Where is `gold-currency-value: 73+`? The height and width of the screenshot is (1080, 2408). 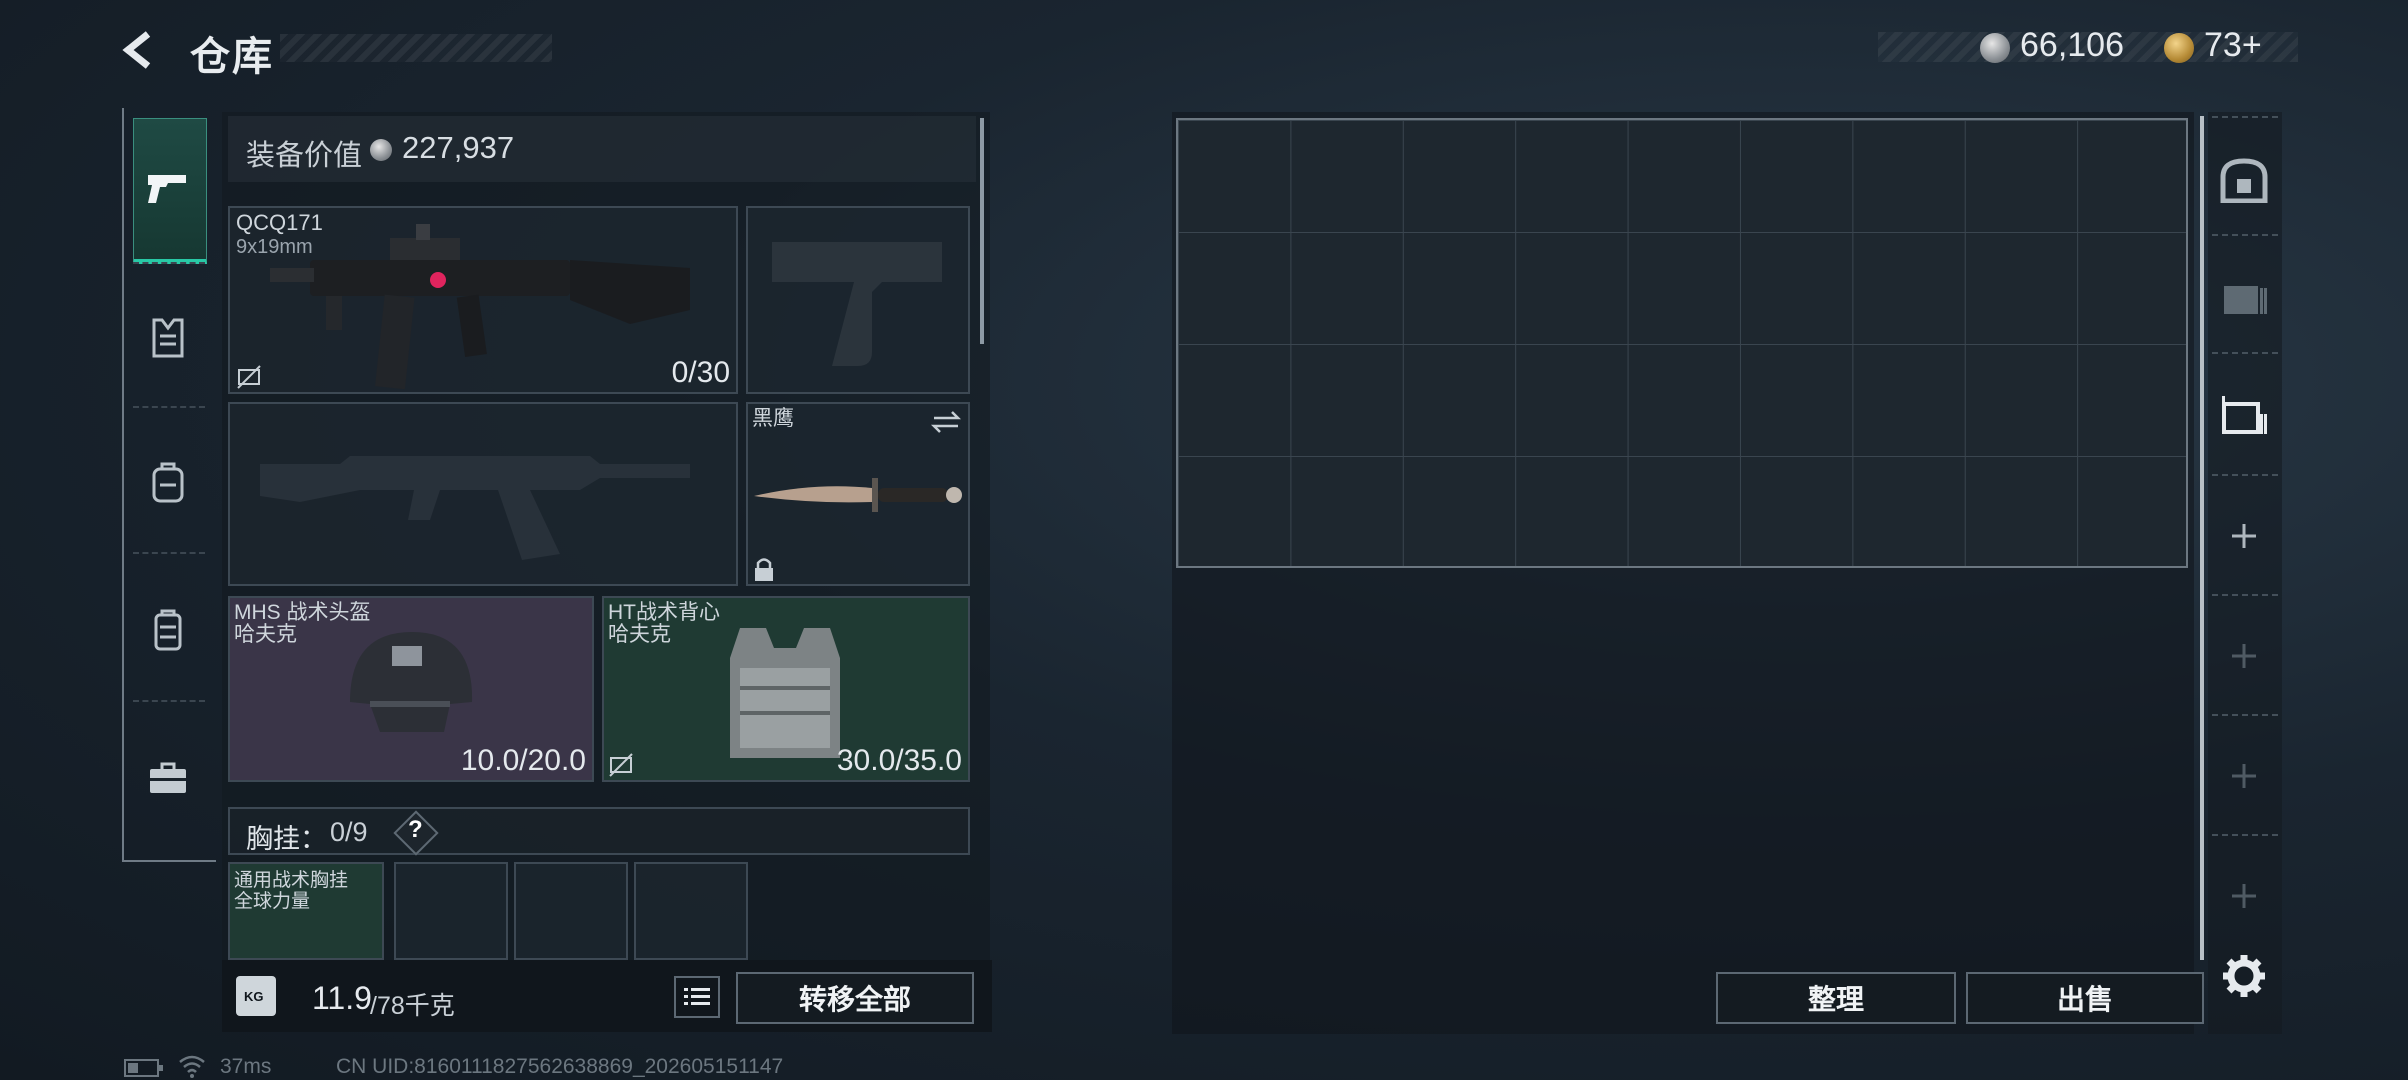 gold-currency-value: 73+ is located at coordinates (2233, 45).